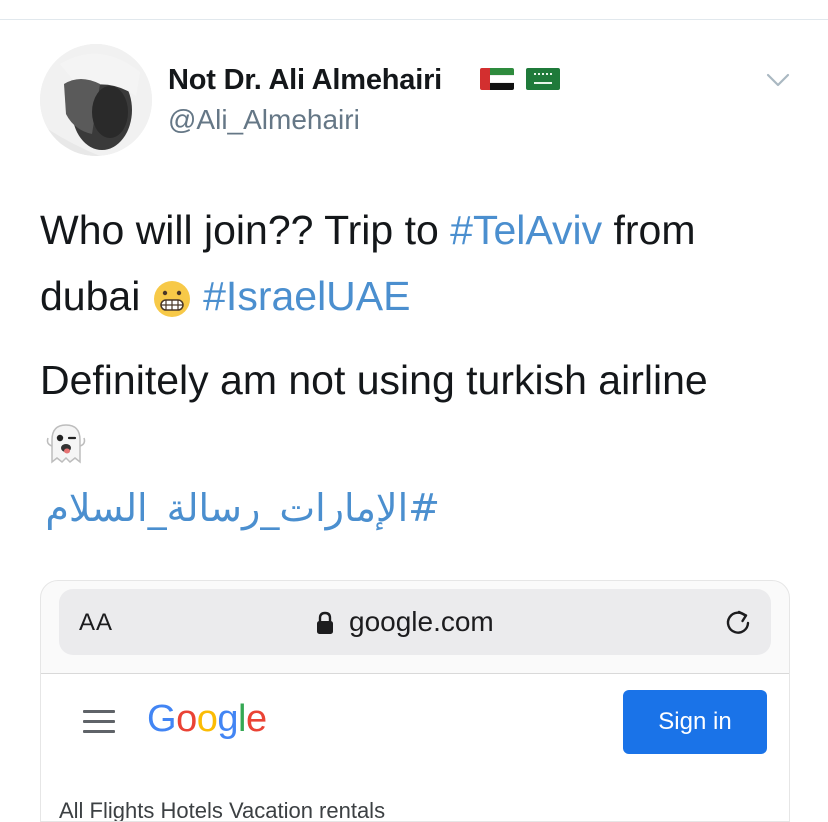 The height and width of the screenshot is (822, 828). What do you see at coordinates (264, 120) in the screenshot?
I see `author-handle: @Ali_Almehairi` at bounding box center [264, 120].